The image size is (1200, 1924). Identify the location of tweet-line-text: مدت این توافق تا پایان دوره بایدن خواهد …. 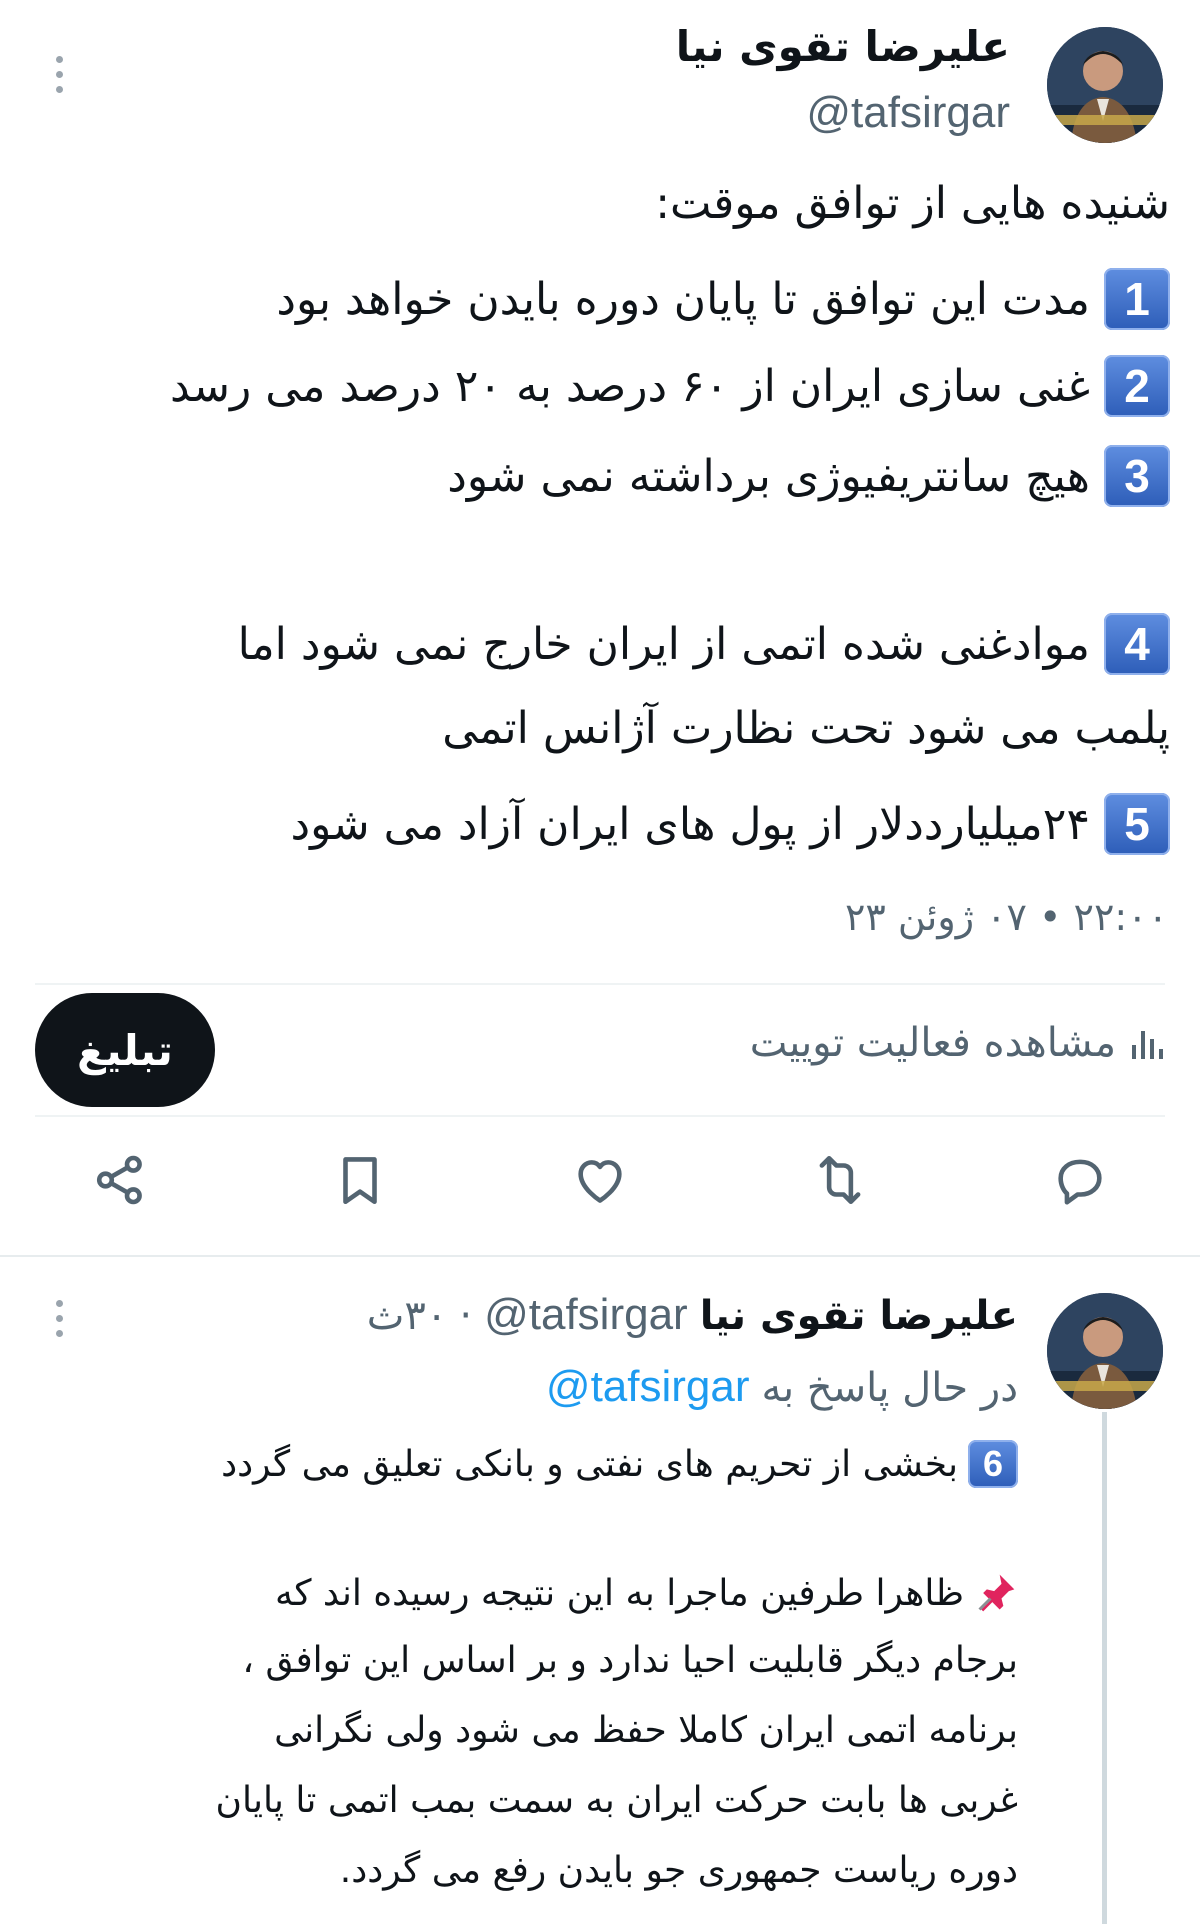
(683, 299).